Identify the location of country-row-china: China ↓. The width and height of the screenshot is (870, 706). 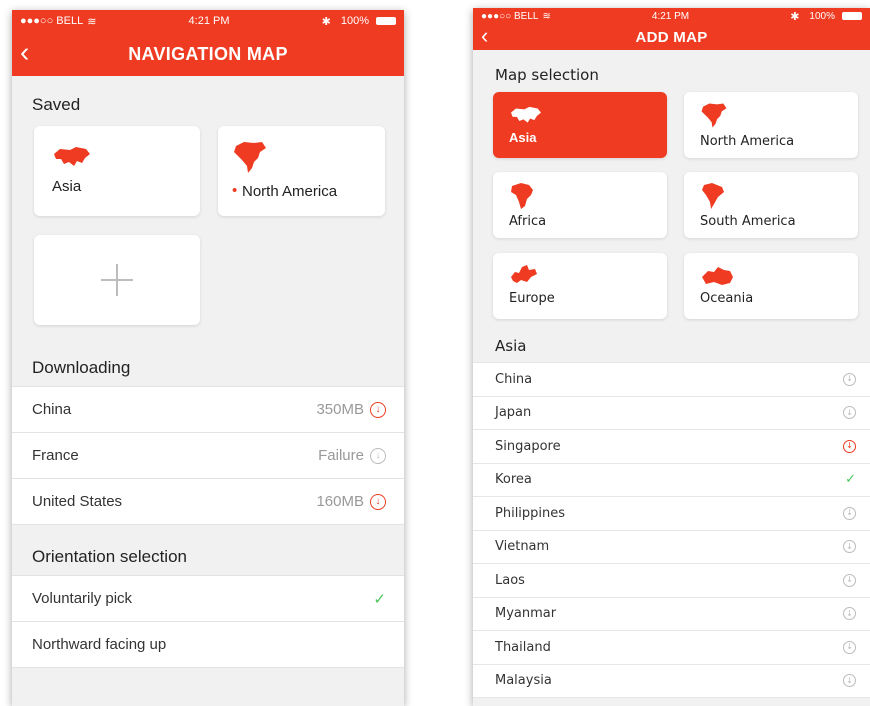
(671, 380).